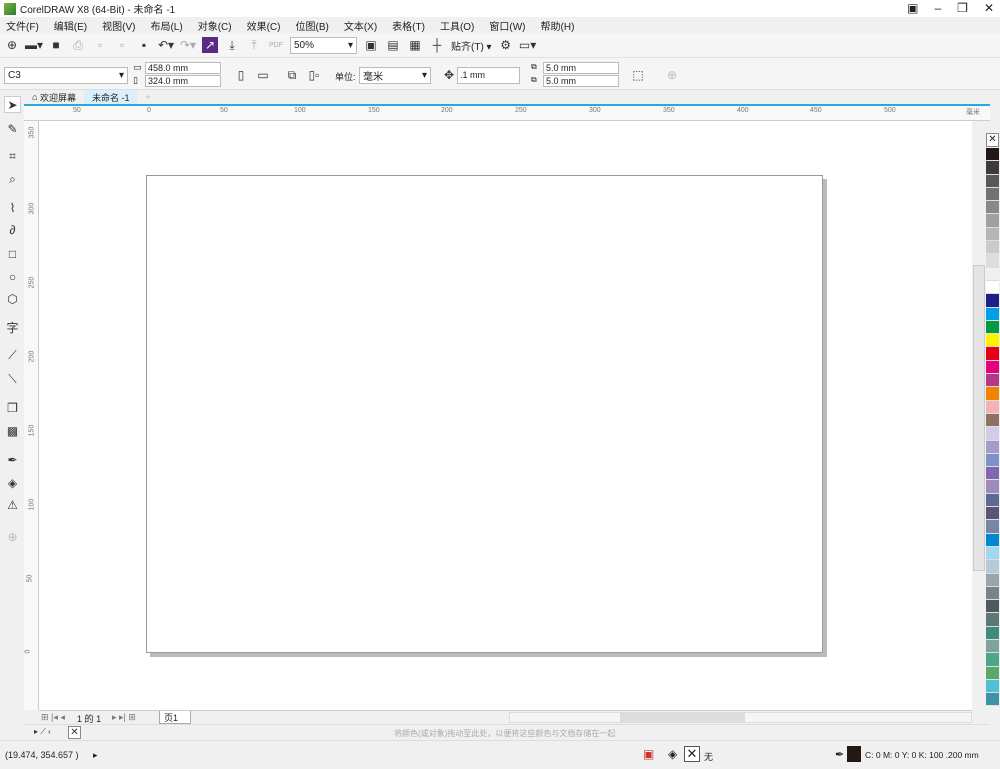 This screenshot has height=769, width=1000. Describe the element at coordinates (393, 45) in the screenshot. I see `show-rulers-icon: ▤` at that location.